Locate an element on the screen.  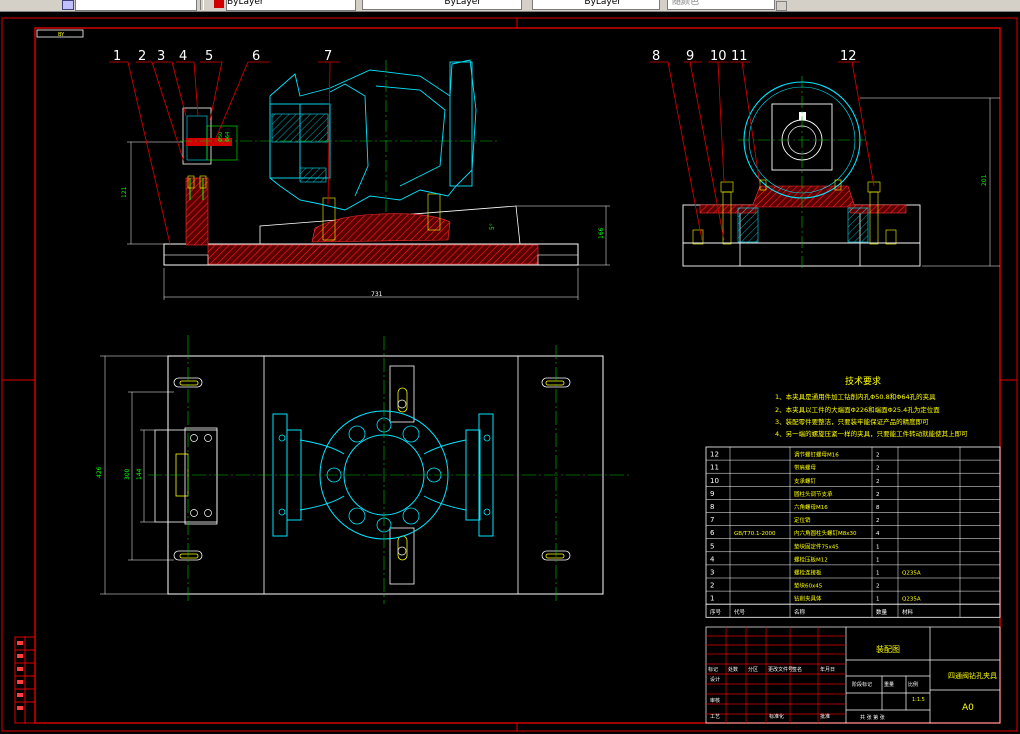
drawing-name: 装配图 is located at coordinates (888, 649).